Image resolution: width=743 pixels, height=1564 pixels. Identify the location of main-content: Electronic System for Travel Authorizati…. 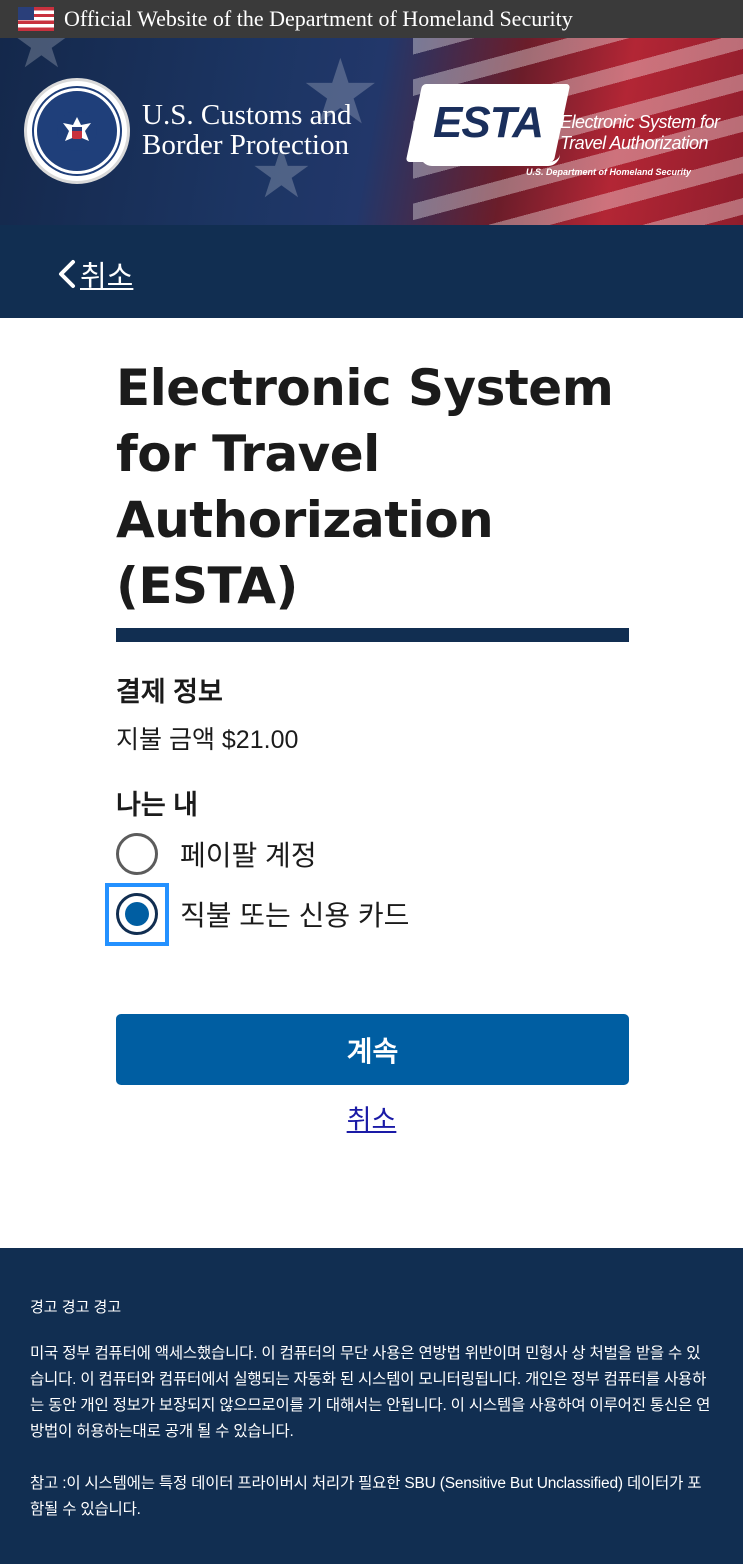
(372, 487).